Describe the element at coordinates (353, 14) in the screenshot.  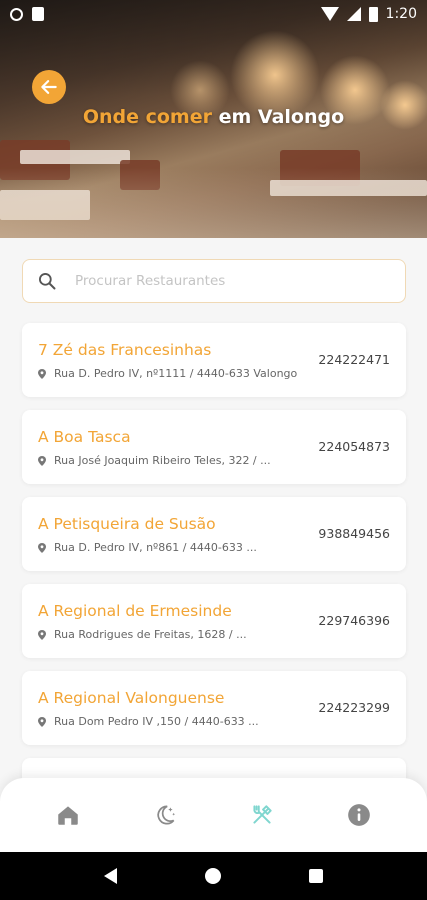
I see `signal-icon` at that location.